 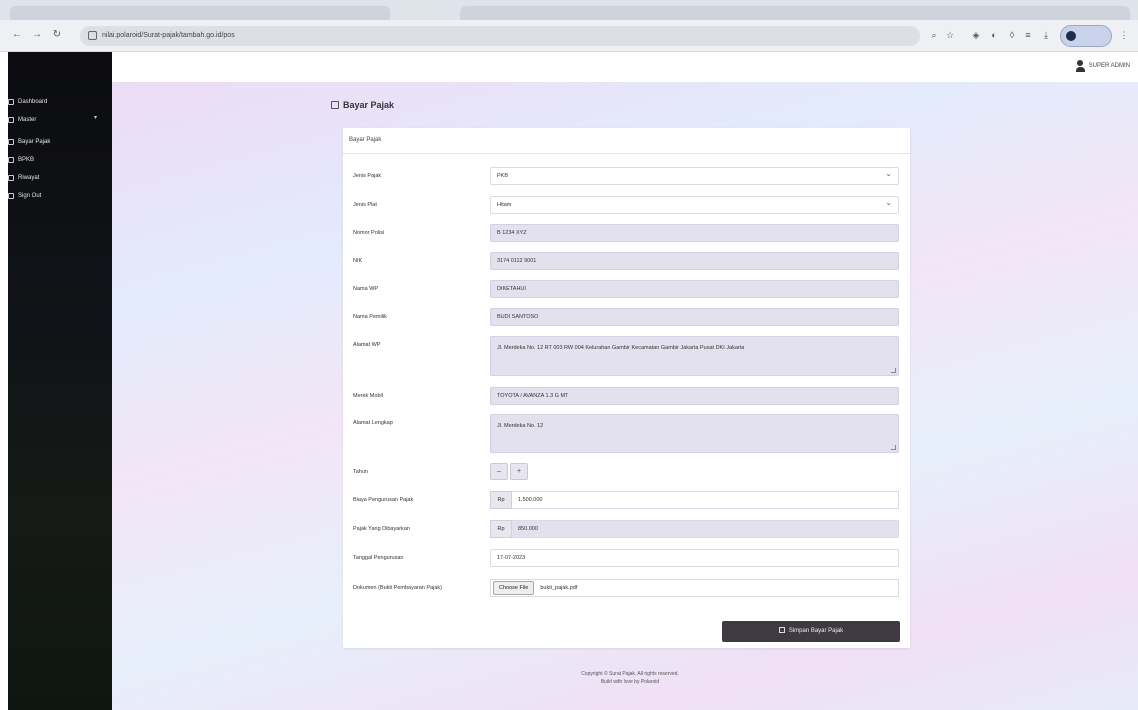 I want to click on extension-icon: ◈, so click(x=976, y=35).